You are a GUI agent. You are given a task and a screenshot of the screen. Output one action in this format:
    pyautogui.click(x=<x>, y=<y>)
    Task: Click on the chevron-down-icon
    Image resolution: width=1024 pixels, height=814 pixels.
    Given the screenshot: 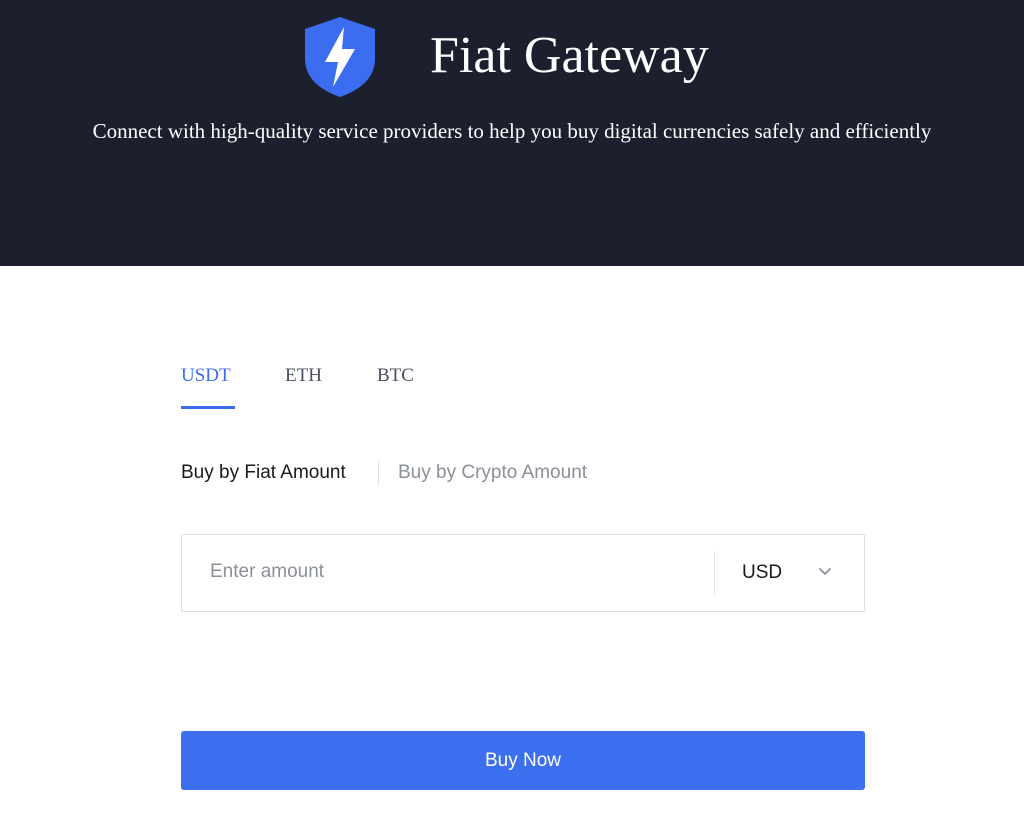 What is the action you would take?
    pyautogui.click(x=825, y=571)
    